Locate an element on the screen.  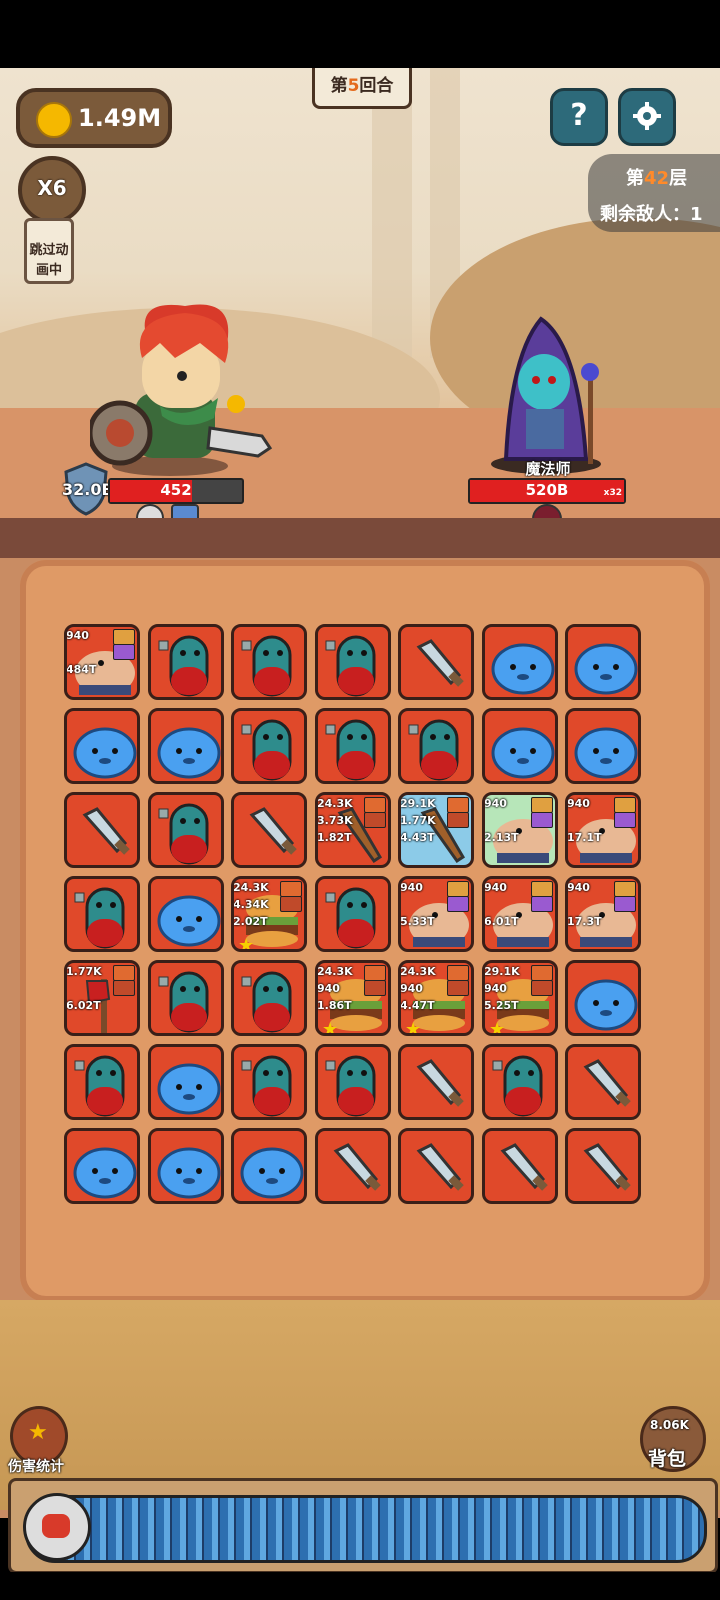
tile-stat-bottom: 4.43T is located at coordinates (417, 837).